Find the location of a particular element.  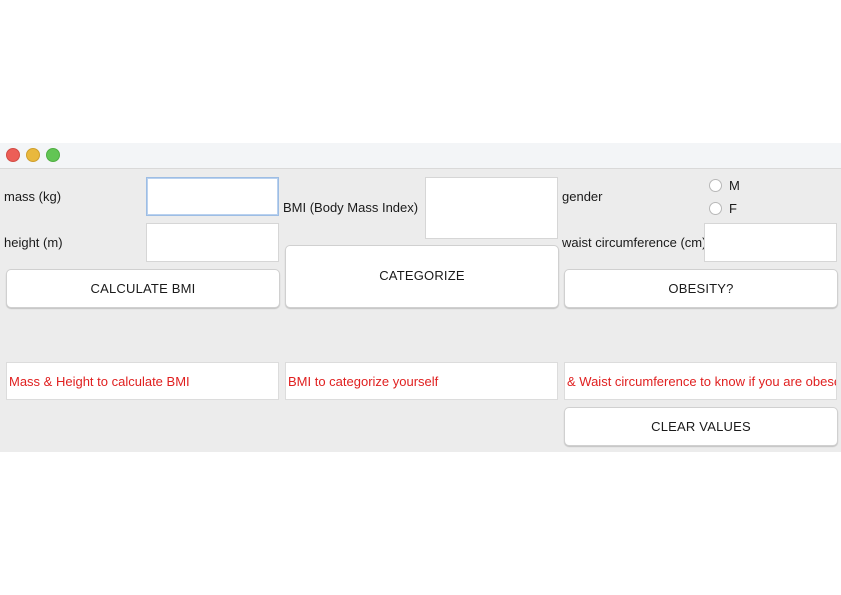

obesity-button: OBESITY? is located at coordinates (701, 288).